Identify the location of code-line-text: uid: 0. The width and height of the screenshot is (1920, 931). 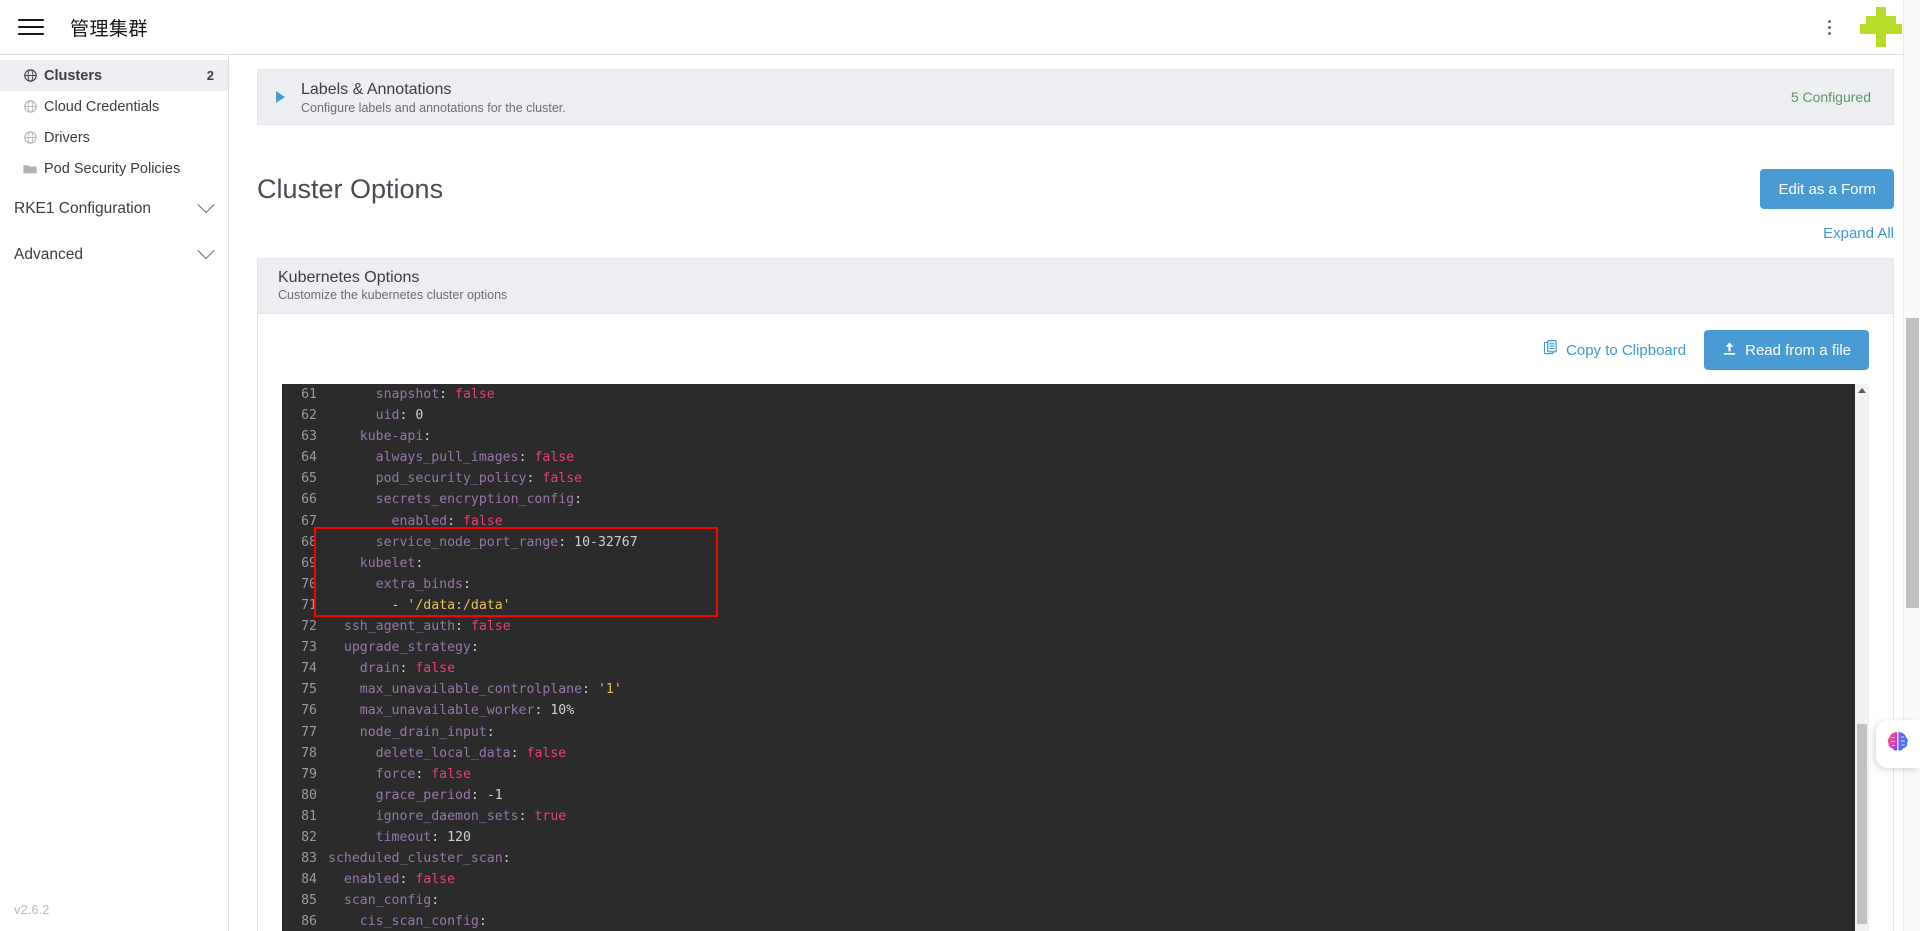
(376, 416).